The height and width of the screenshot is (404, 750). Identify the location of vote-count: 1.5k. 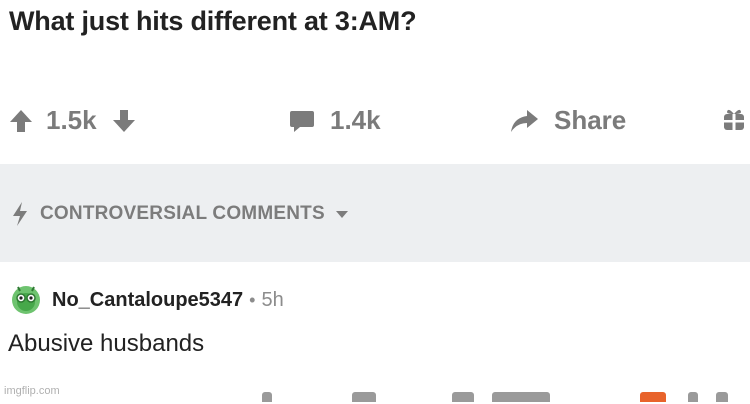
(71, 120).